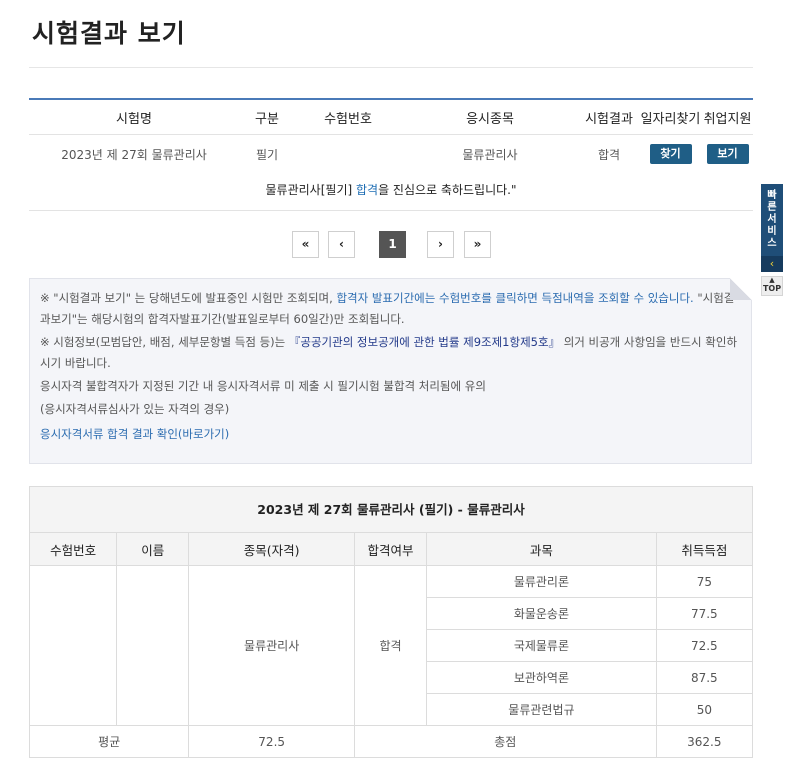 This screenshot has height=770, width=808. Describe the element at coordinates (447, 190) in the screenshot. I see `congrats-suffix: 을 진심으로 축하드립니다."` at that location.